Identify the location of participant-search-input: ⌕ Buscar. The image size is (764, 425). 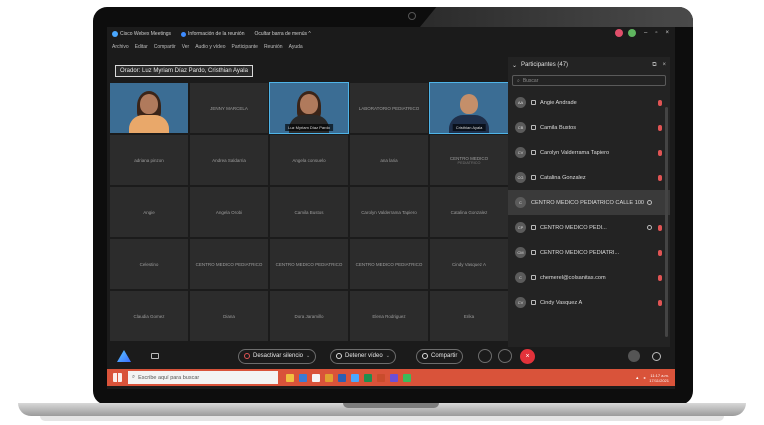
(589, 80).